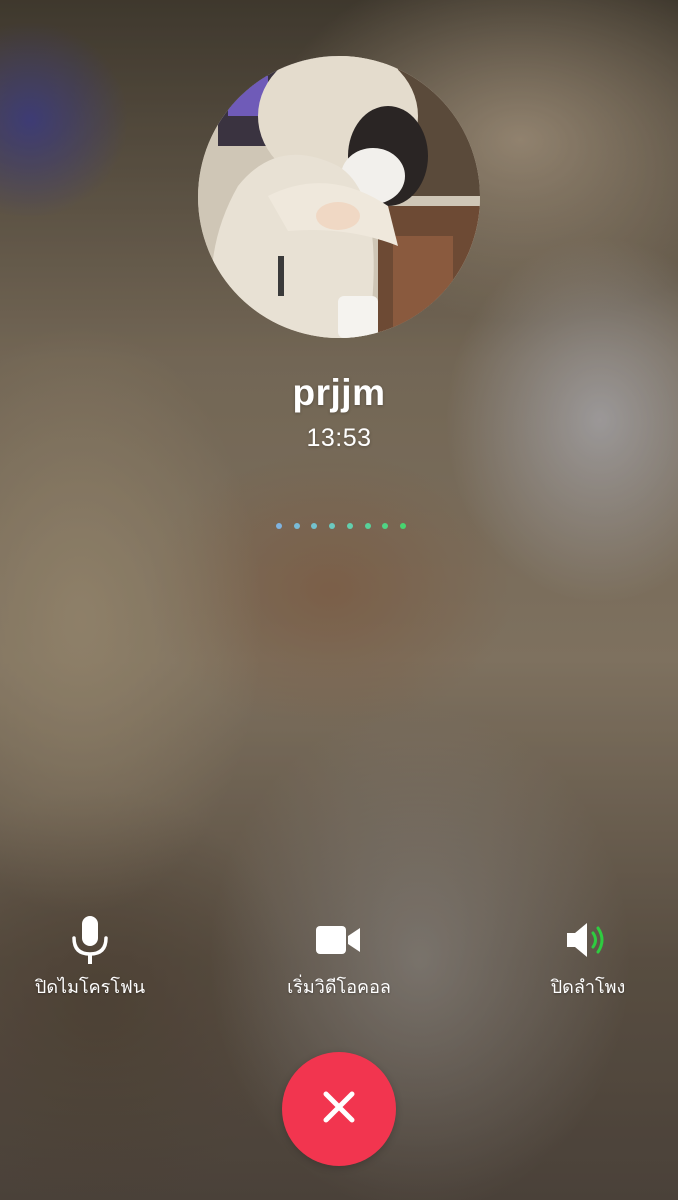  I want to click on start-video-call-label: เริ่มวิดีโอคอล, so click(339, 987).